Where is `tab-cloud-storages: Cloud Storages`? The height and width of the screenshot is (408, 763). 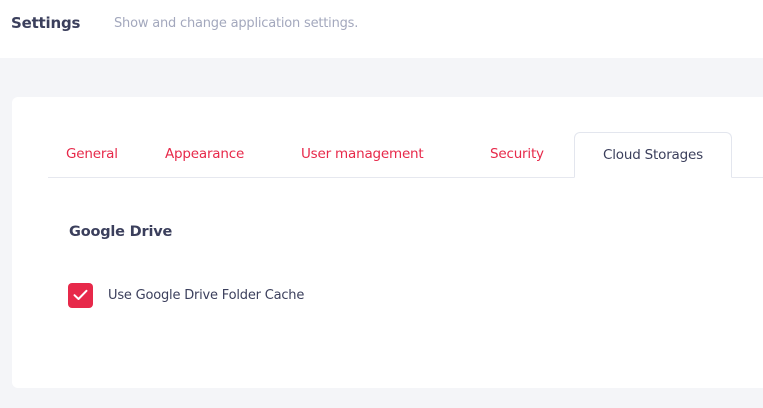 tab-cloud-storages: Cloud Storages is located at coordinates (653, 155).